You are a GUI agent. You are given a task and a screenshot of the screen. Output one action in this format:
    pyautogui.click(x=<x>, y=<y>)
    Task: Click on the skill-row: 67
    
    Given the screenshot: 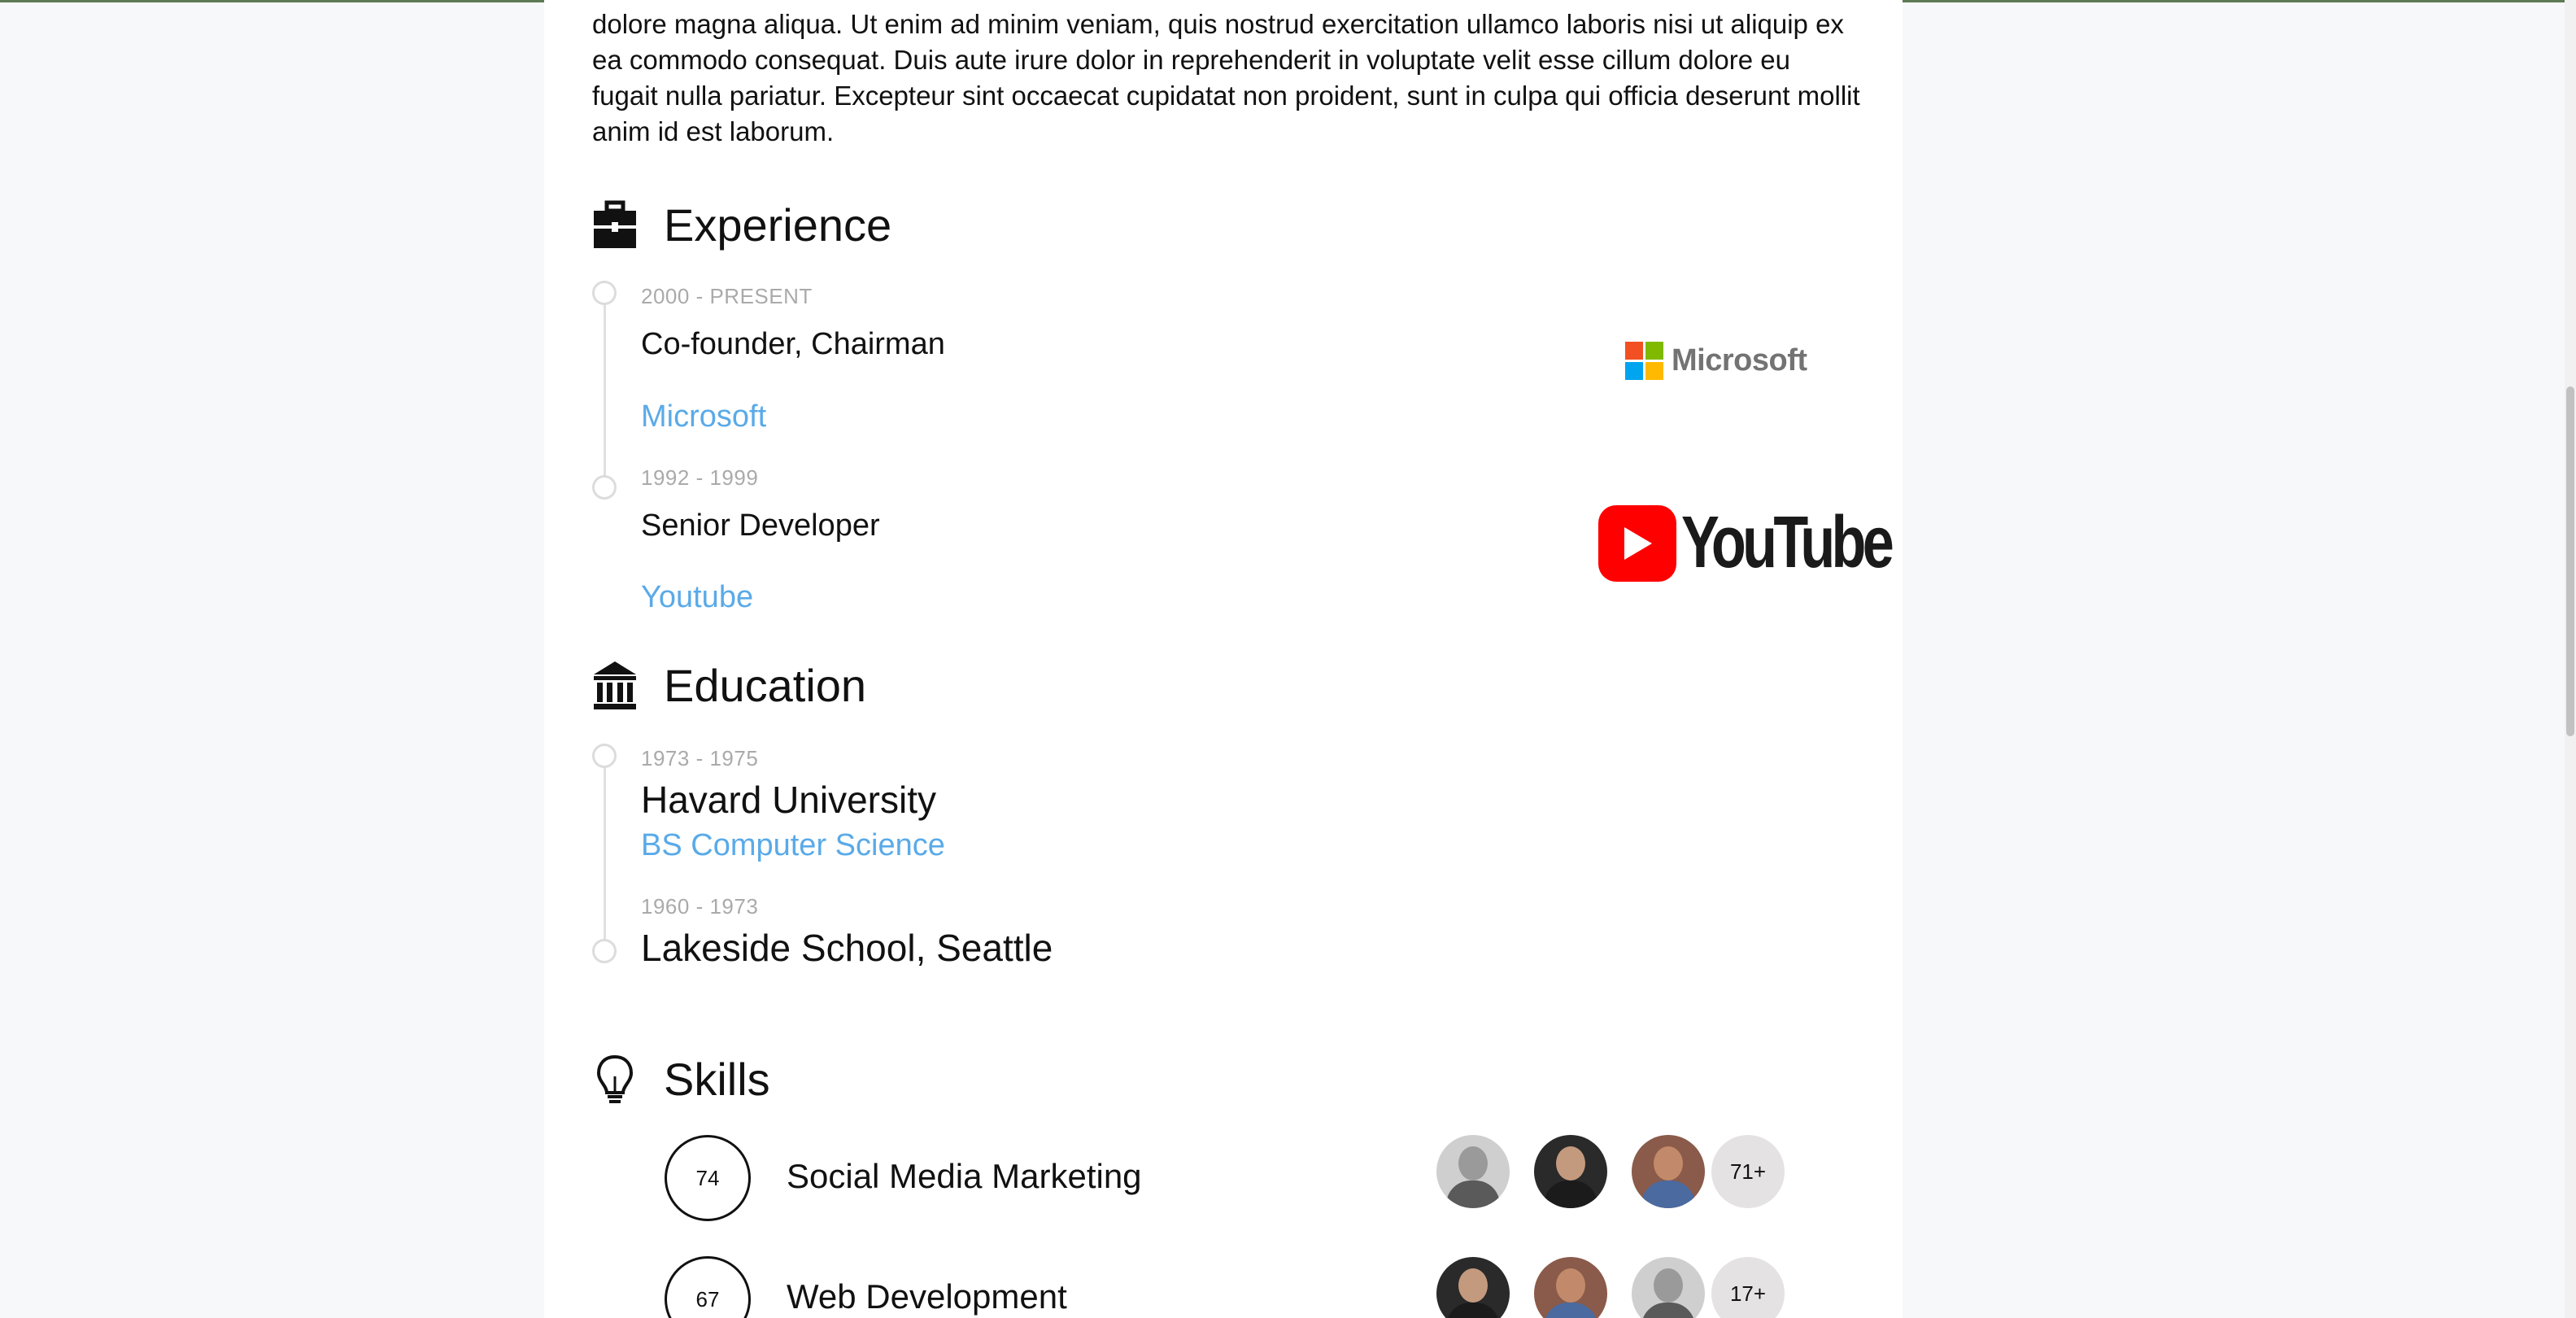 What is the action you would take?
    pyautogui.click(x=708, y=1287)
    